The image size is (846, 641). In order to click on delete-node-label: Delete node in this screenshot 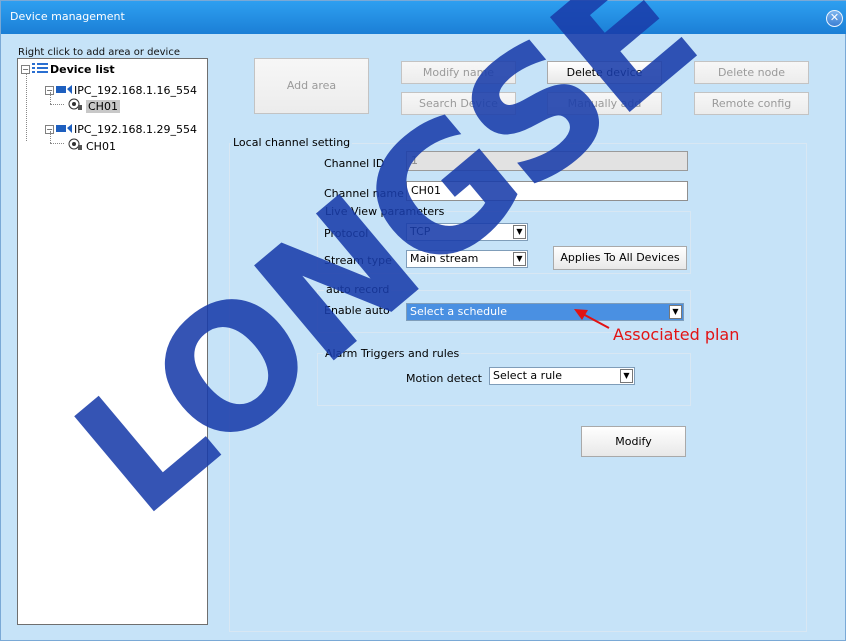, I will do `click(751, 72)`.